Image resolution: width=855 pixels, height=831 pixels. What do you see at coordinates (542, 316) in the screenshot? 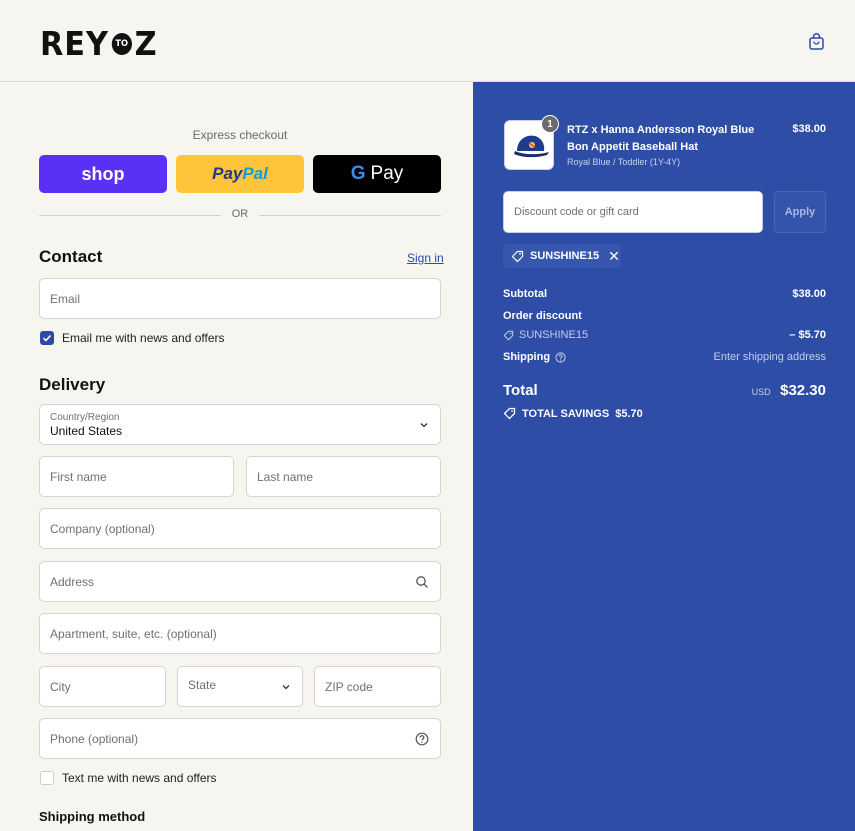
I see `order-discount-label: Order discount` at bounding box center [542, 316].